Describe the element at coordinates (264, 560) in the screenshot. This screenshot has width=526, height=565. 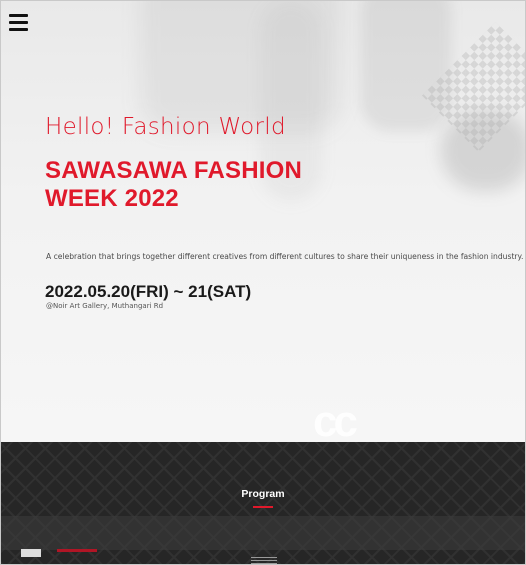
I see `drawer-handle-icon` at that location.